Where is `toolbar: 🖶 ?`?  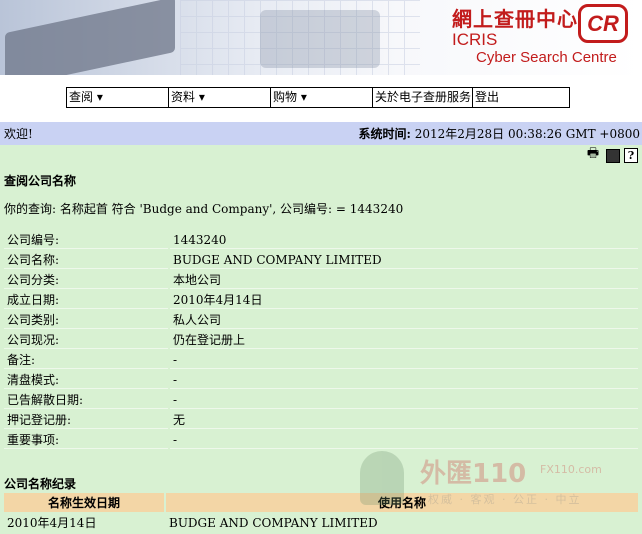 toolbar: 🖶 ? is located at coordinates (321, 156).